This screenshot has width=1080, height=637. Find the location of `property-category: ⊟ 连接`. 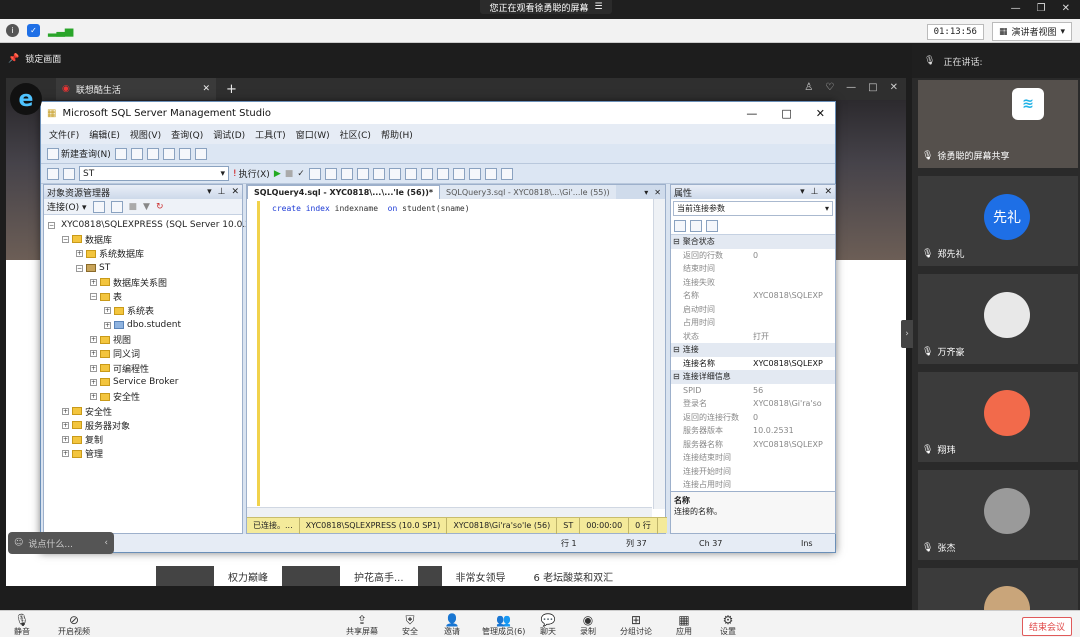

property-category: ⊟ 连接 is located at coordinates (753, 350).